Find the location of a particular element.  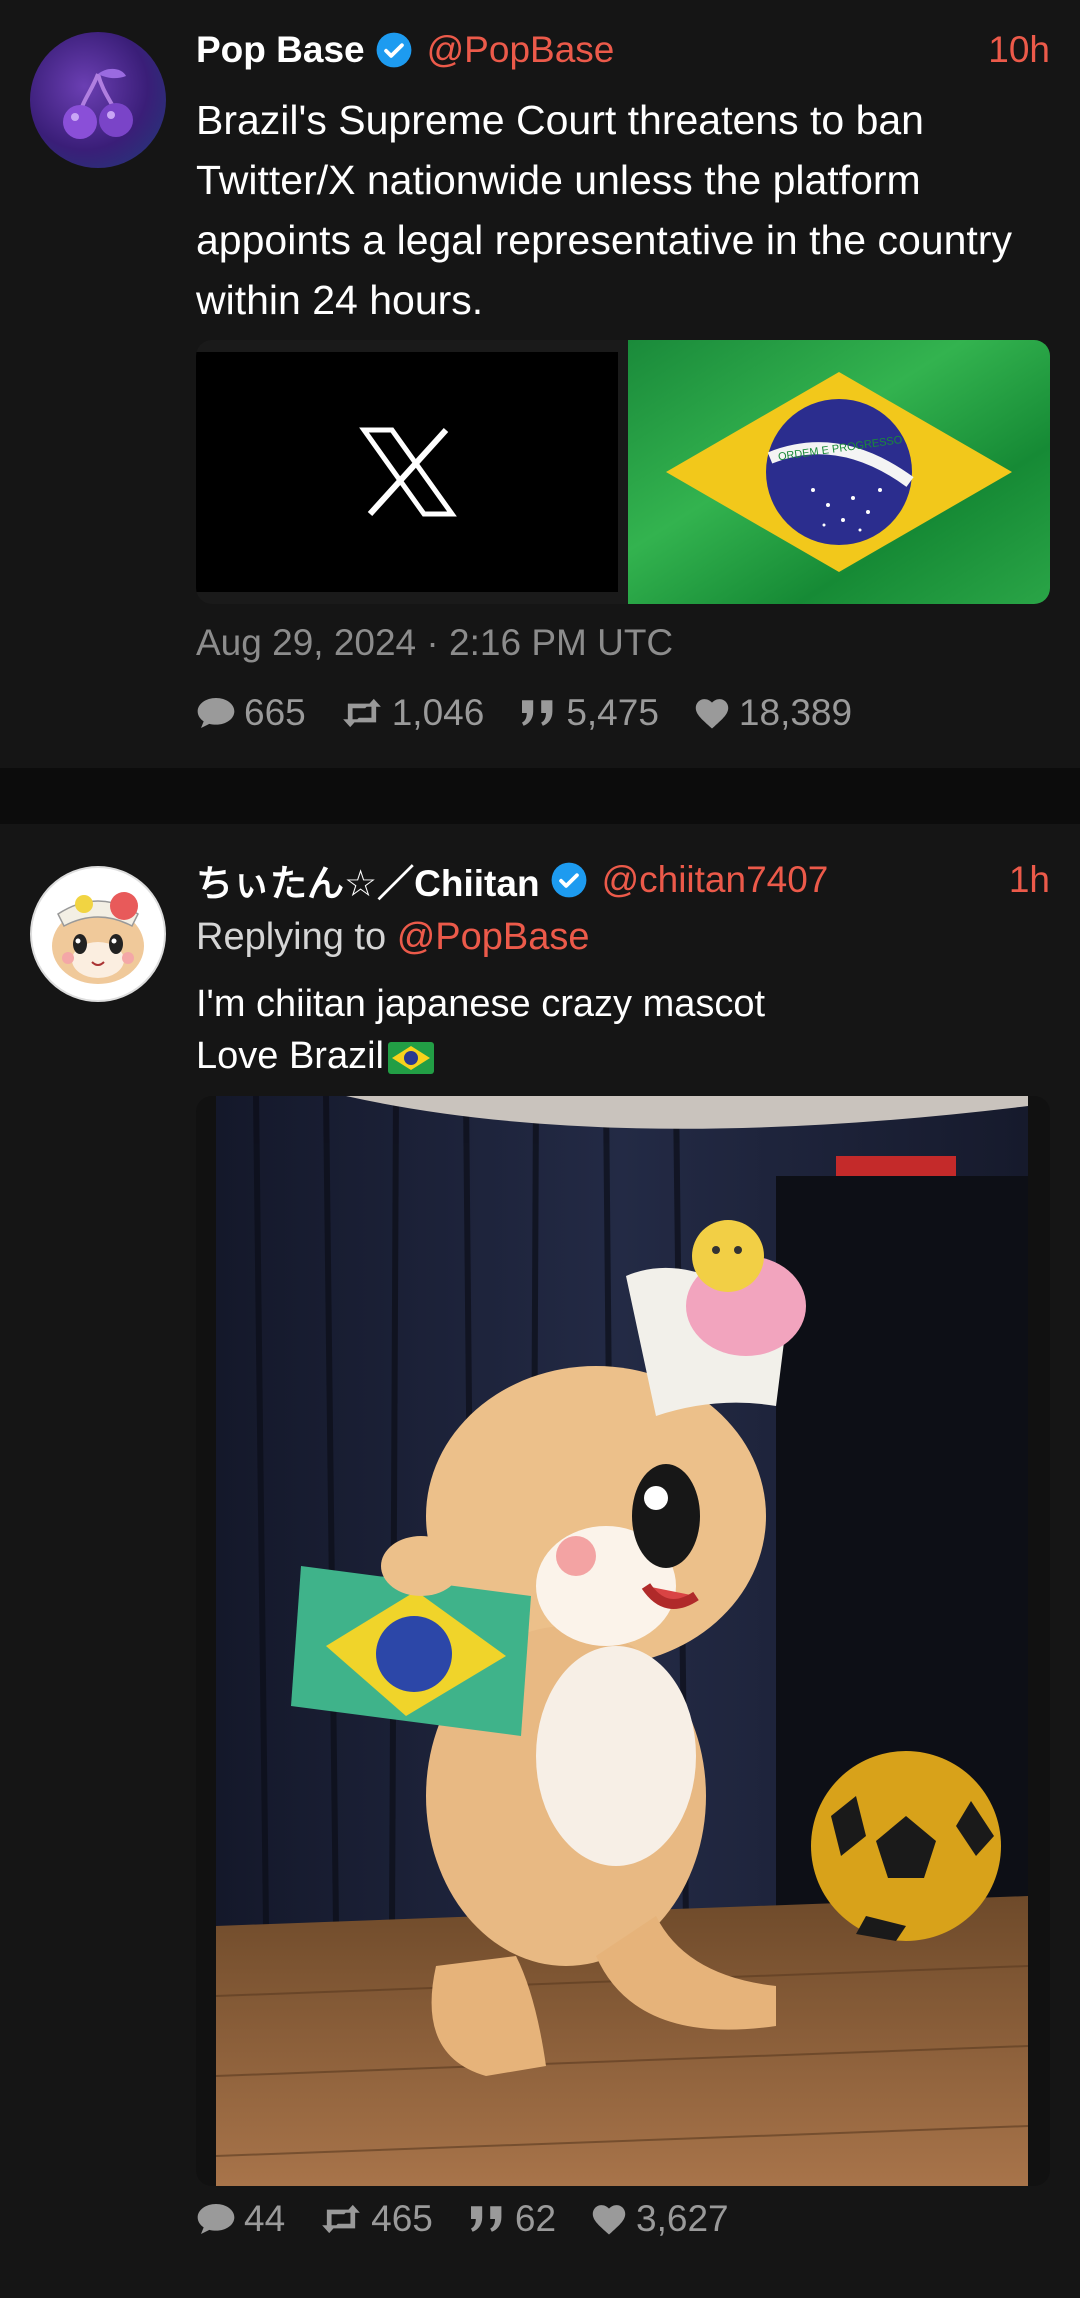

tweet-media: ORDEM E PROGRESSO is located at coordinates (623, 472).